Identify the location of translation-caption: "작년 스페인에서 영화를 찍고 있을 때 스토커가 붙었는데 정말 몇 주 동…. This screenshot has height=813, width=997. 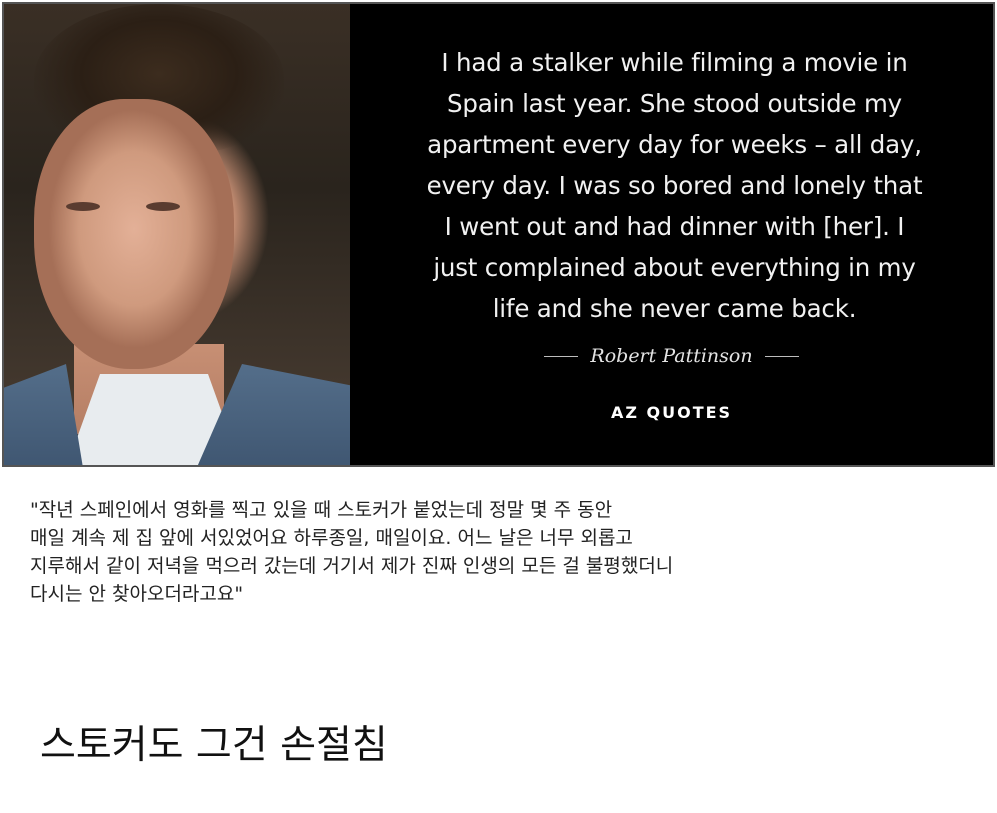
(352, 552).